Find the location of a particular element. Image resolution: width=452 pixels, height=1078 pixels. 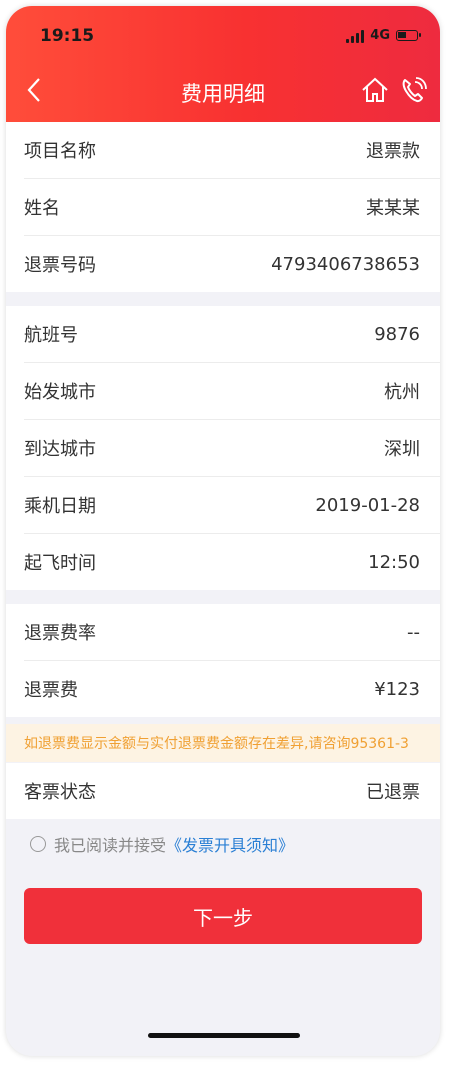

row-value: ¥123 is located at coordinates (397, 689).